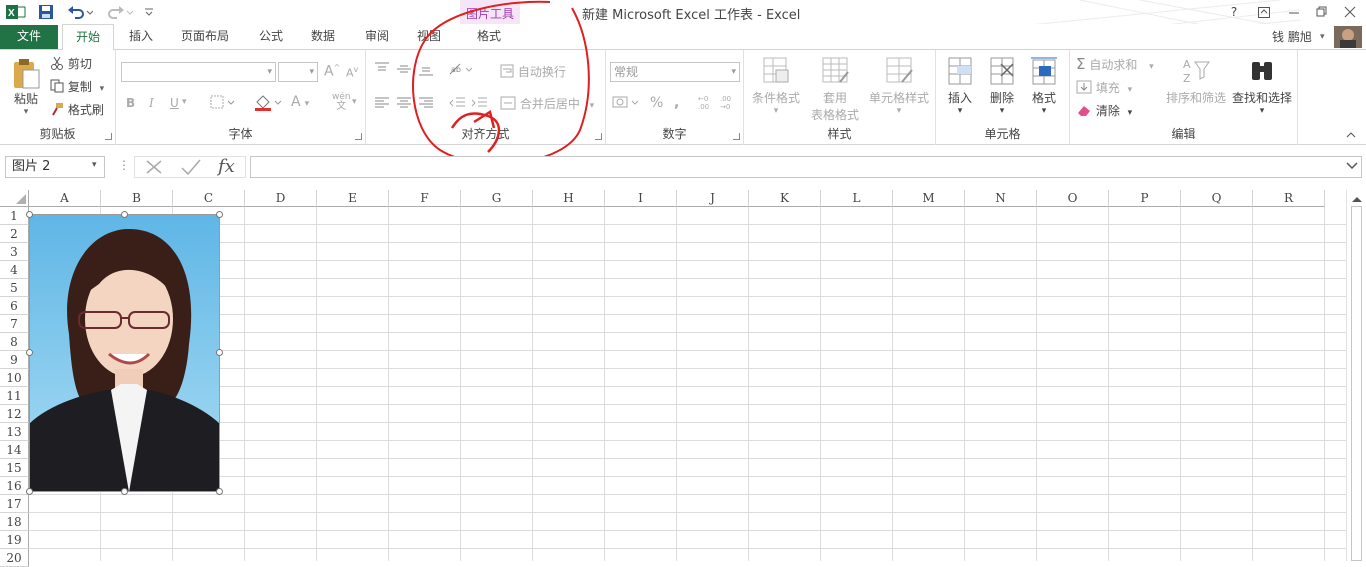  What do you see at coordinates (1356, 375) in the screenshot?
I see `vertical-scrollbar` at bounding box center [1356, 375].